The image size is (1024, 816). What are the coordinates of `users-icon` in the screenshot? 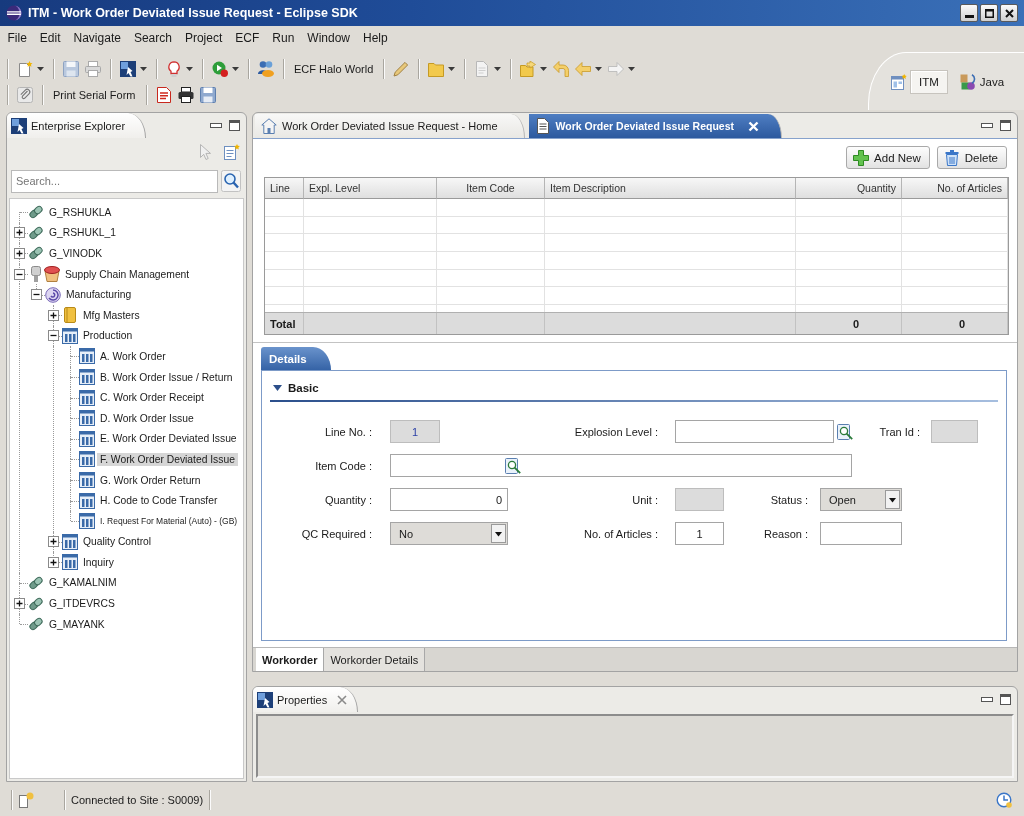 It's located at (266, 69).